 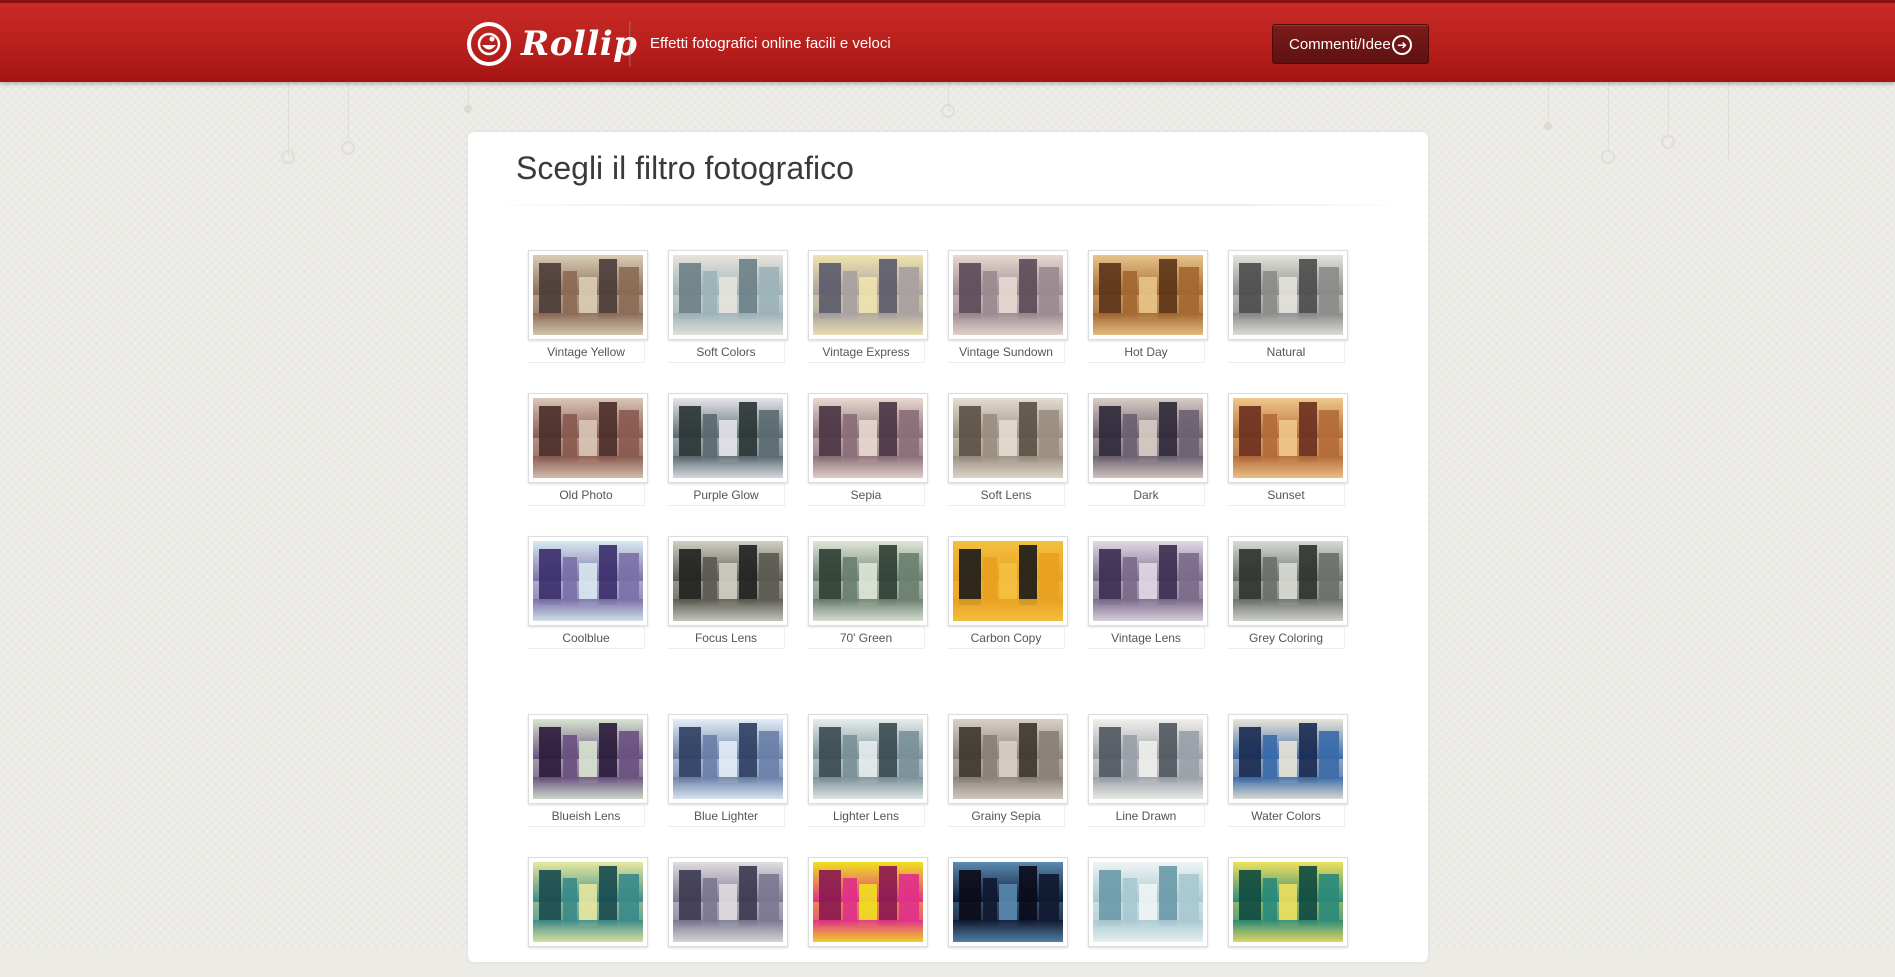 I want to click on filter-item: Vintage Lens, so click(x=1148, y=596).